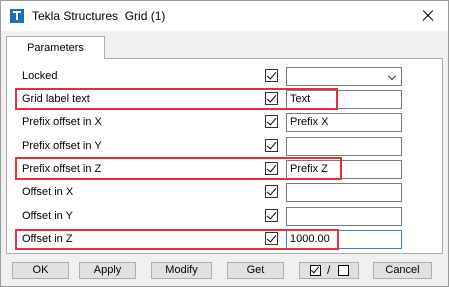 The width and height of the screenshot is (449, 287). Describe the element at coordinates (344, 76) in the screenshot. I see `locked-combo` at that location.